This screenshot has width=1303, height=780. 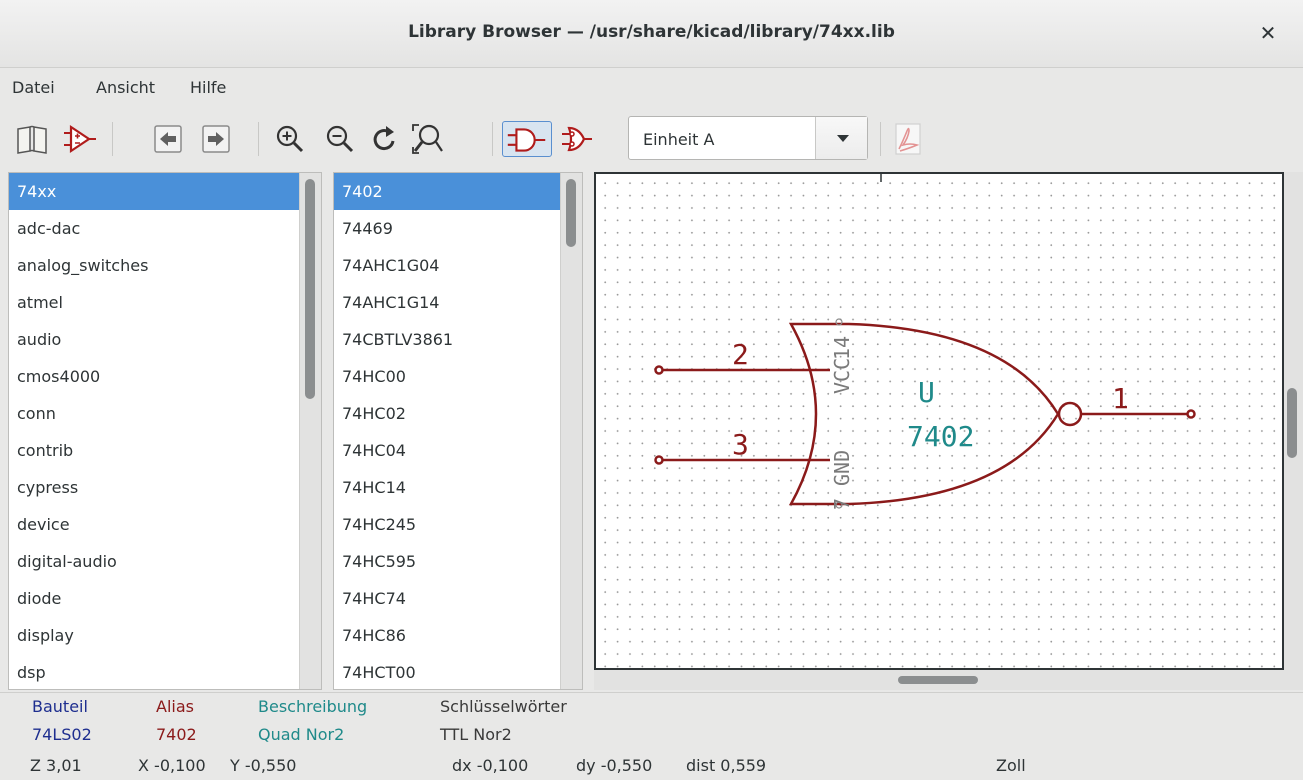 What do you see at coordinates (428, 139) in the screenshot?
I see `zoom-fit-icon` at bounding box center [428, 139].